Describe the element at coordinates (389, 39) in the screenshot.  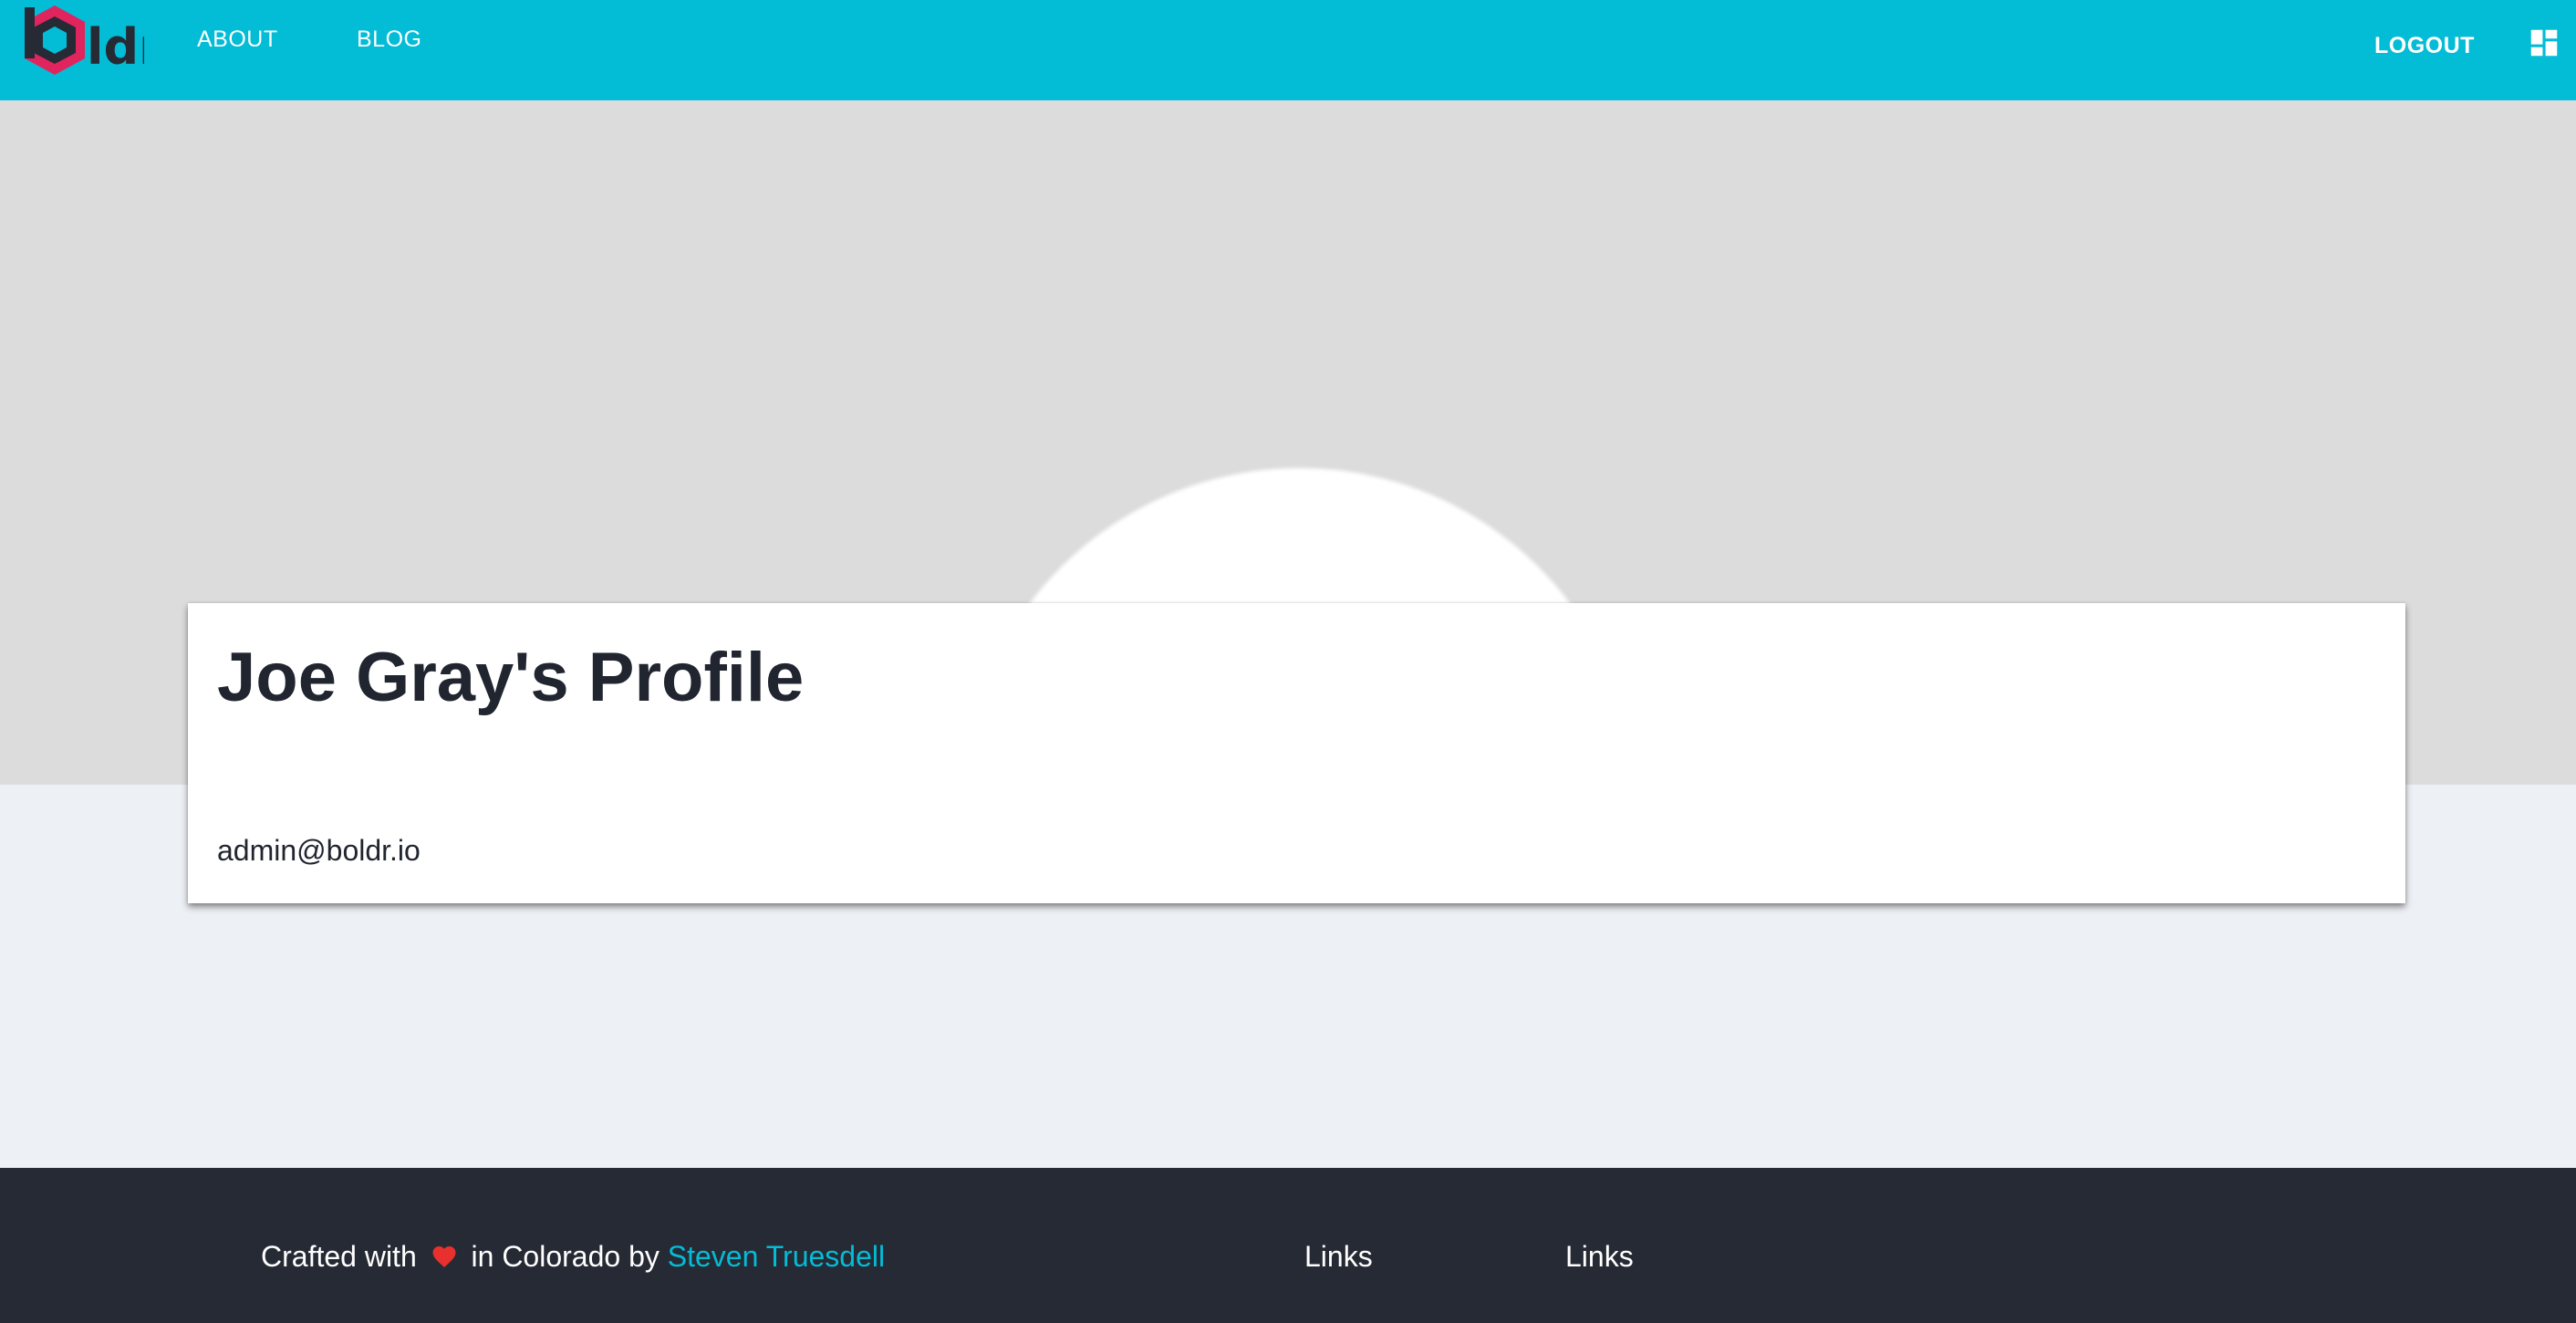
I see `nav-blog-link: BLOG` at that location.